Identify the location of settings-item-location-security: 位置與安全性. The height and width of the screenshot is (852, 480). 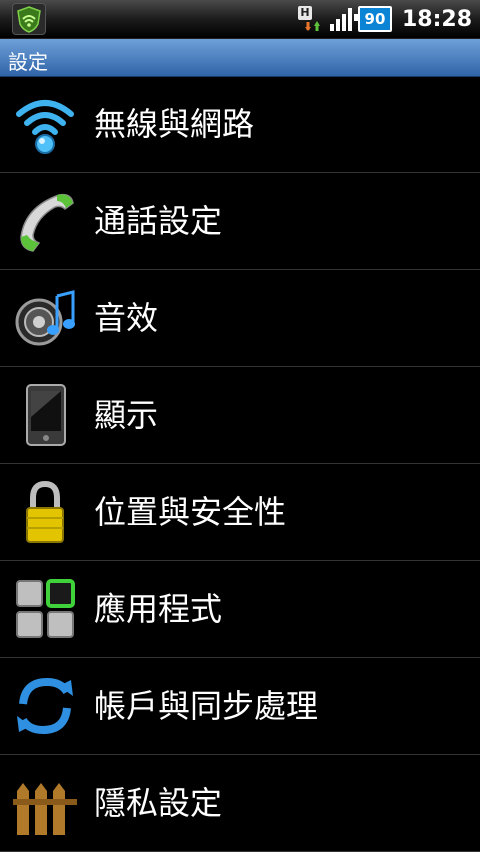
(240, 512).